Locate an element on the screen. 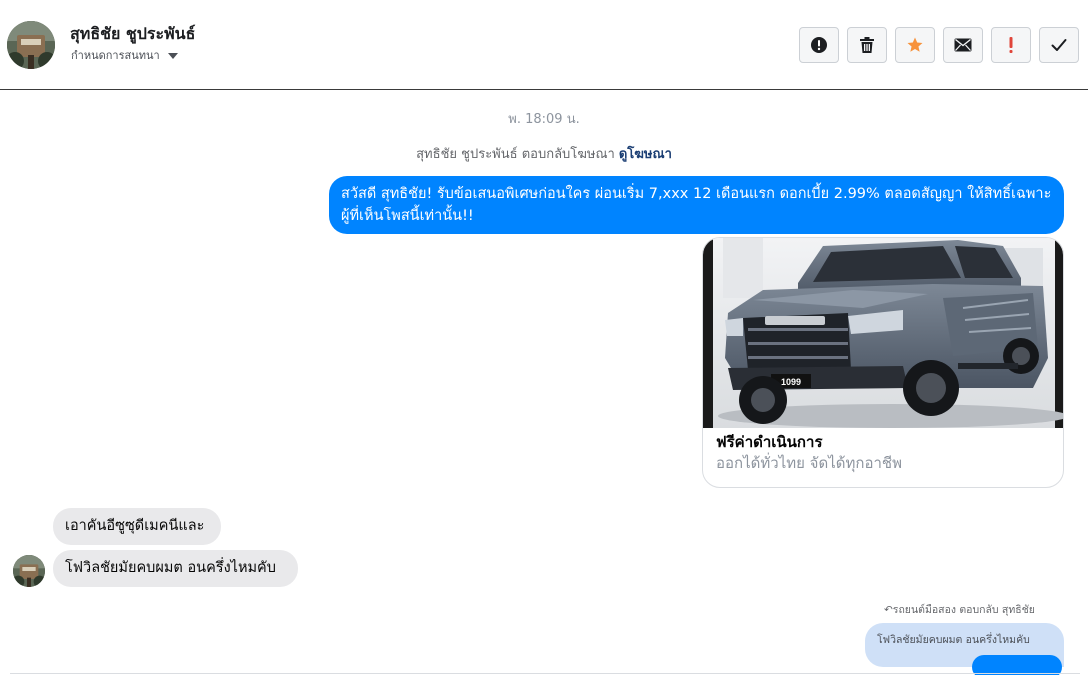  pickup-truck-photo: 1099 is located at coordinates (883, 333).